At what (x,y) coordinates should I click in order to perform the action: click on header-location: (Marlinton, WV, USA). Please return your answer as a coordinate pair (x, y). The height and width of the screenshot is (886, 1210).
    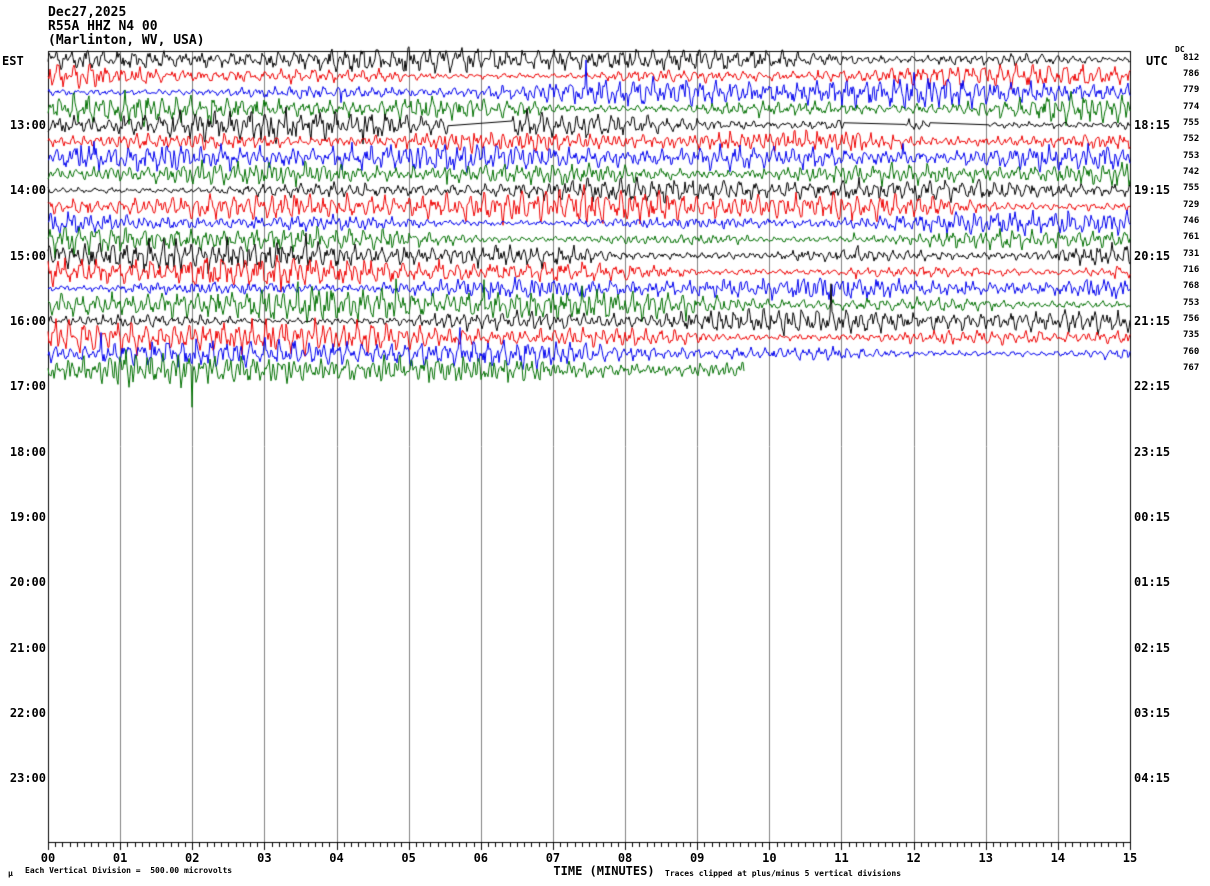
    Looking at the image, I should click on (126, 40).